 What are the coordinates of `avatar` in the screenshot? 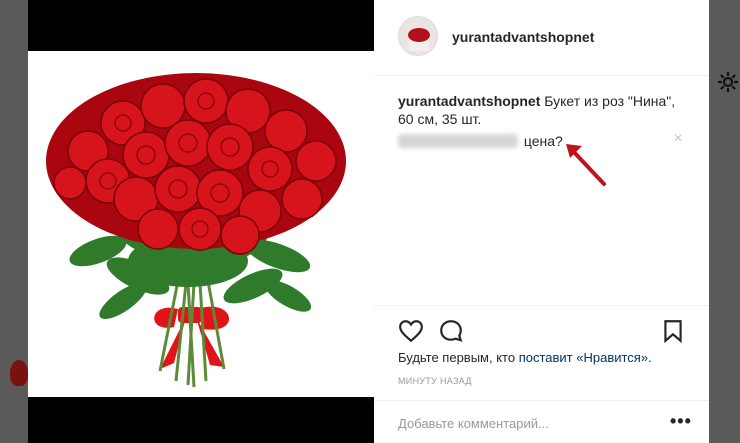 It's located at (418, 36).